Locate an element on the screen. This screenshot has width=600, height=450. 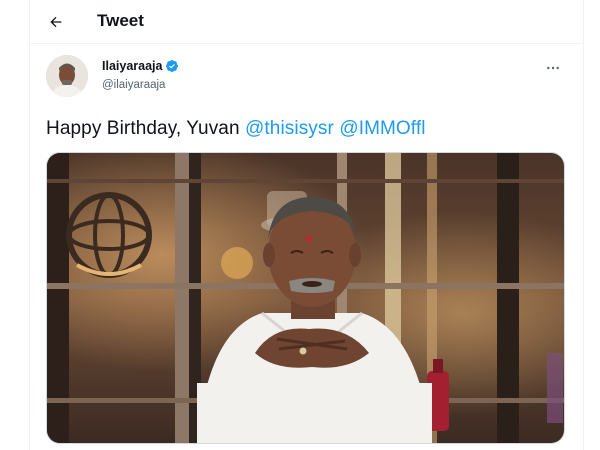
user-handle: @ilaiyaraaja is located at coordinates (133, 85).